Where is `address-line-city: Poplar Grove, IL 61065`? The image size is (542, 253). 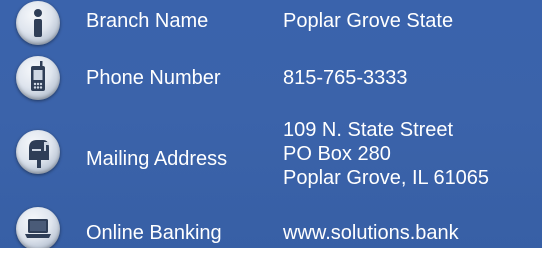
address-line-city: Poplar Grove, IL 61065 is located at coordinates (386, 178).